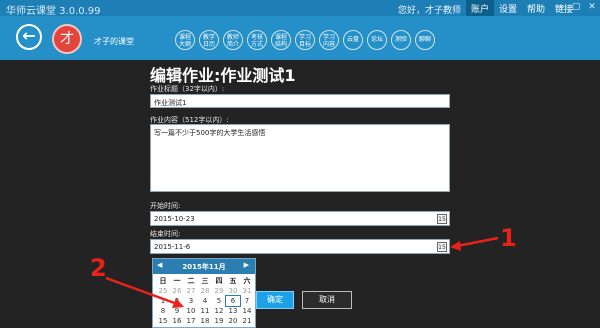 This screenshot has height=328, width=600. I want to click on calendar-day: 7, so click(247, 301).